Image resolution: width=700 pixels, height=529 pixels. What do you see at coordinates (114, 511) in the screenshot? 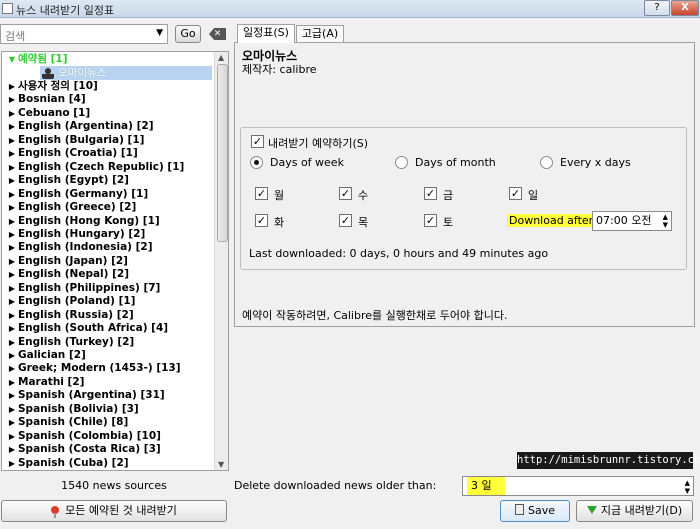
I see `download-all-scheduled-button: 모든 예약된 것 내려받기` at bounding box center [114, 511].